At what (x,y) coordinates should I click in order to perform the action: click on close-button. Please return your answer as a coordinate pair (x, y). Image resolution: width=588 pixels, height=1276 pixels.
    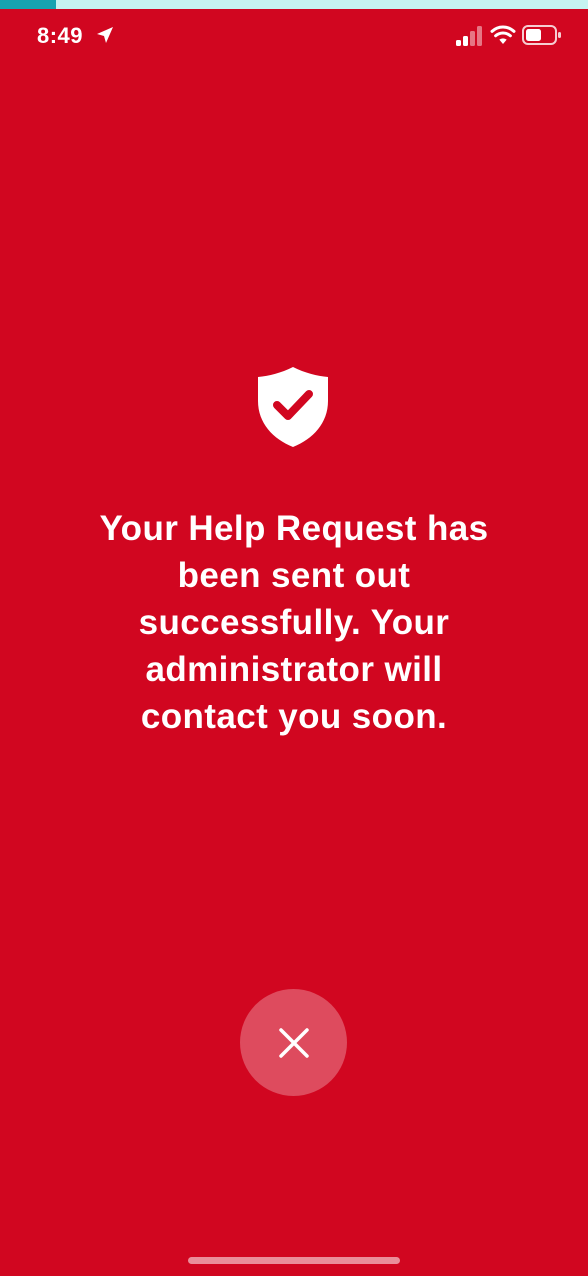
    Looking at the image, I should click on (293, 1042).